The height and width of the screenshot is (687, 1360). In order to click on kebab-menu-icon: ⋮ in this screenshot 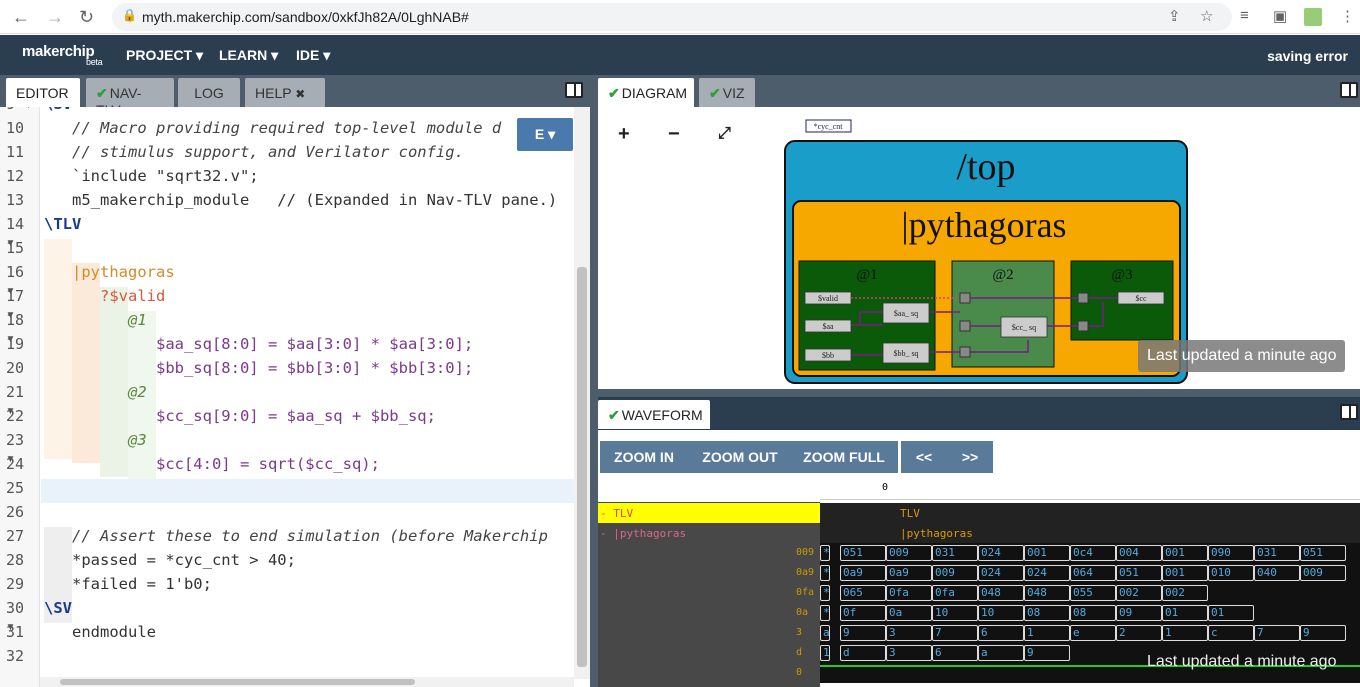, I will do `click(1347, 16)`.